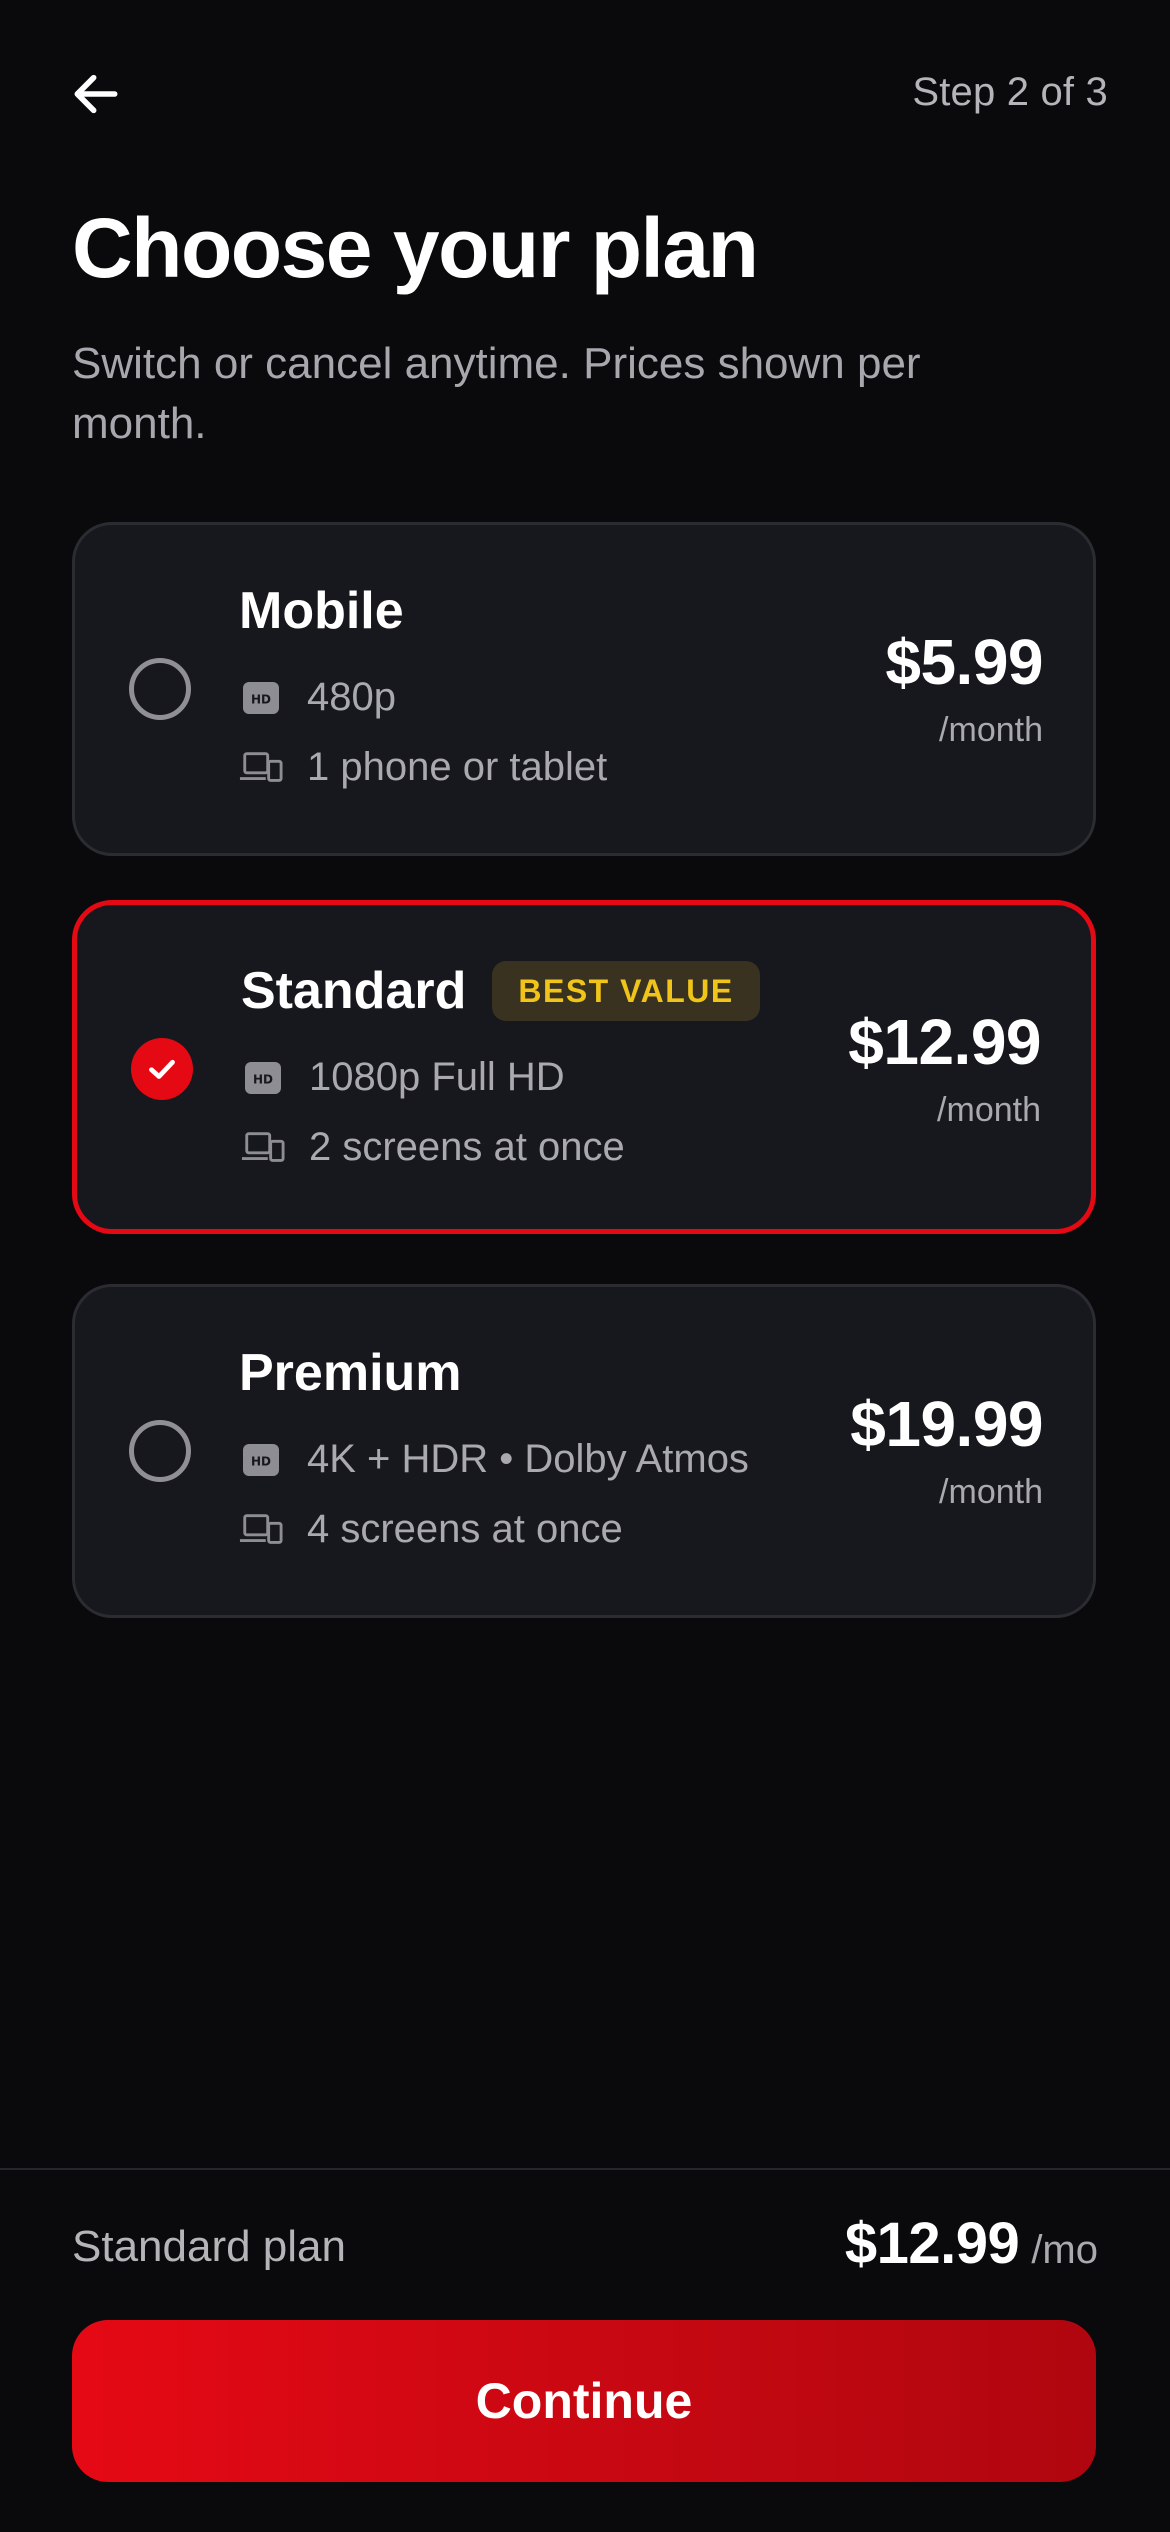  I want to click on plan-feature-screens: 4 screens at once, so click(431, 1529).